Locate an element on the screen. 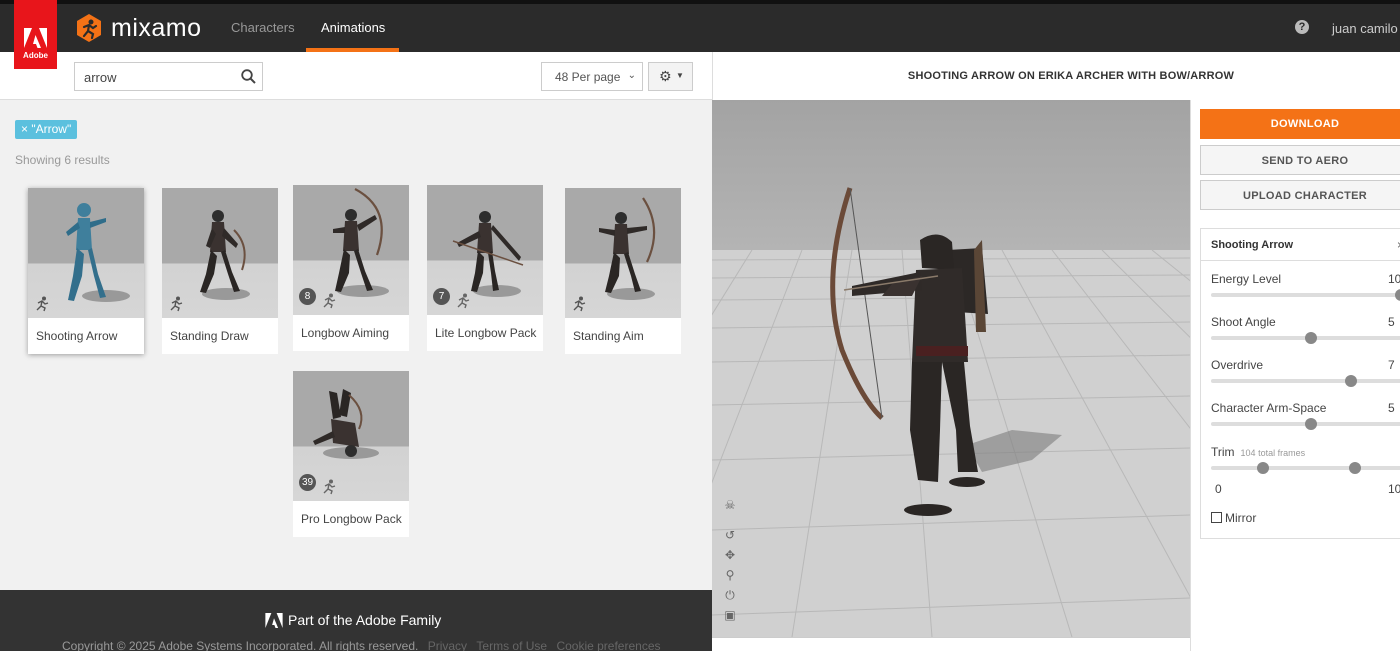  trim-start-knob is located at coordinates (1263, 468).